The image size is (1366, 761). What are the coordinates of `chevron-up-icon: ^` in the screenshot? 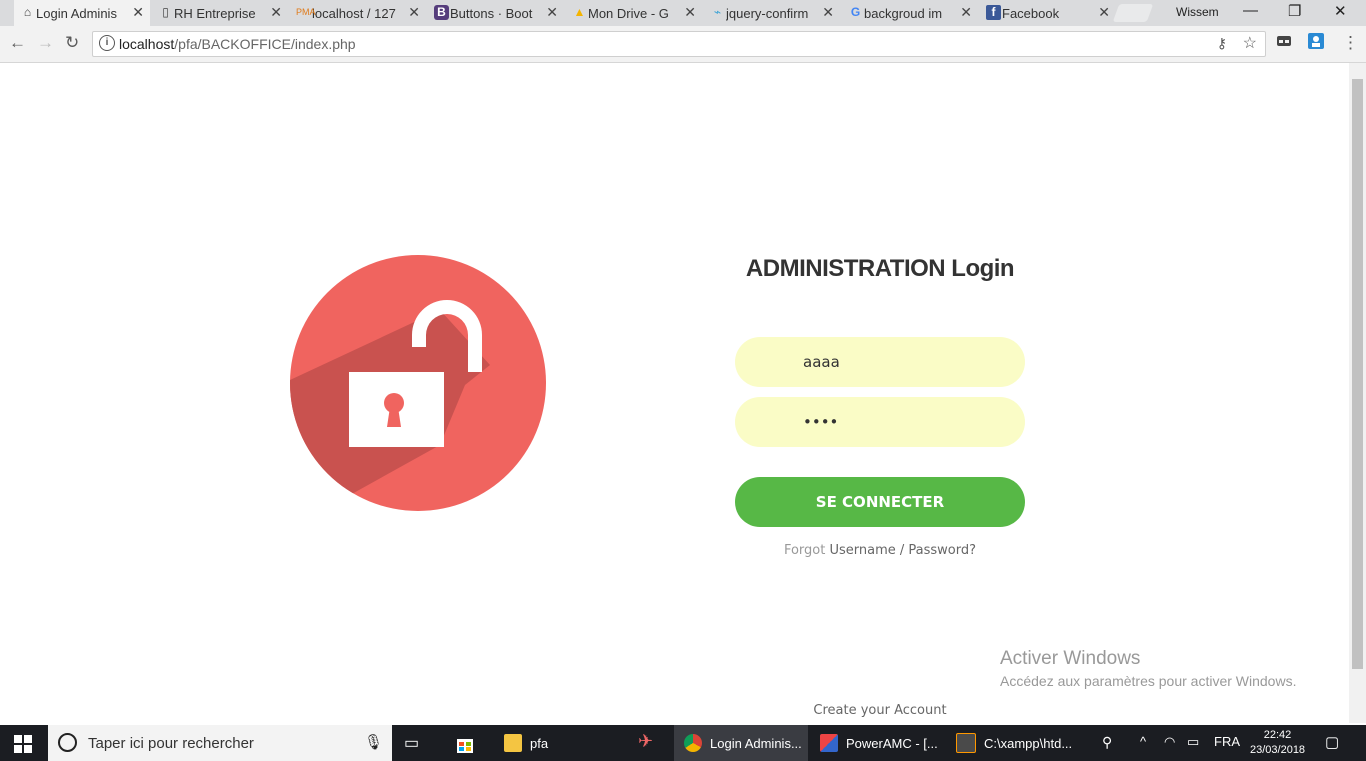 It's located at (1143, 741).